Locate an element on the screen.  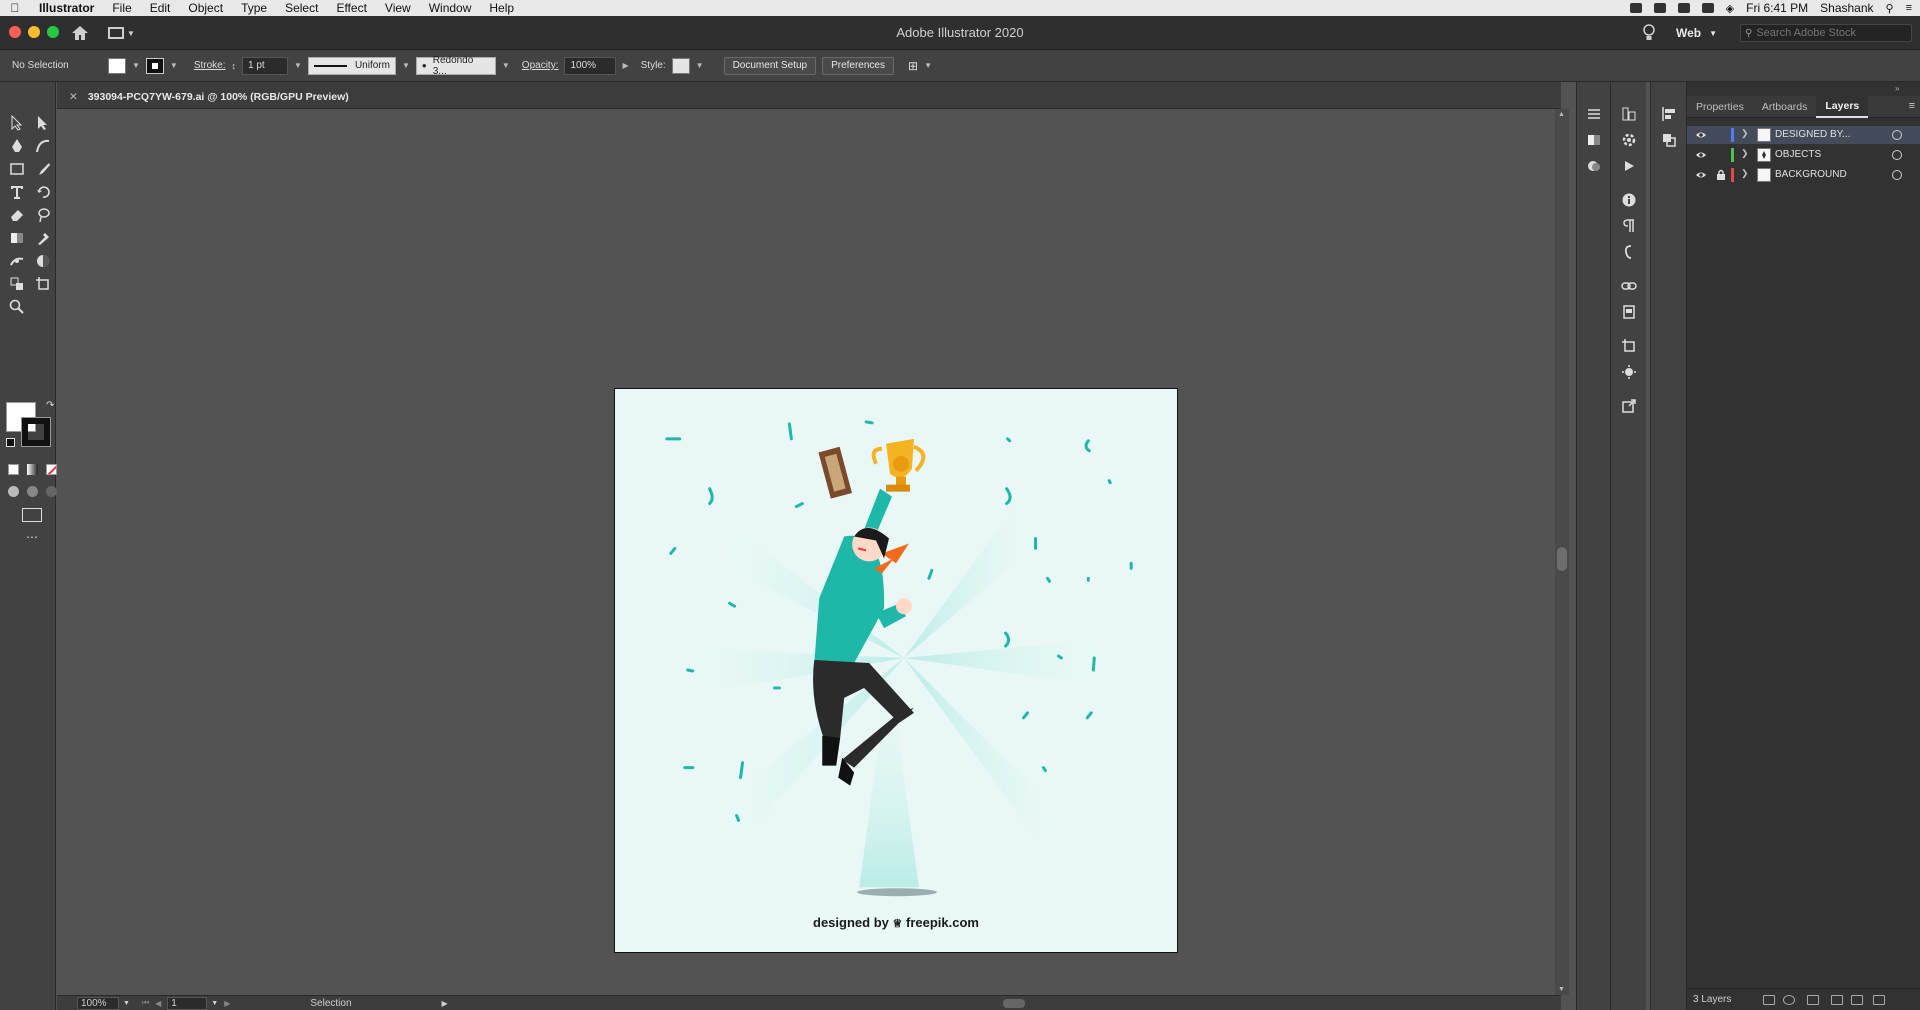
transparency-icon is located at coordinates (1594, 140).